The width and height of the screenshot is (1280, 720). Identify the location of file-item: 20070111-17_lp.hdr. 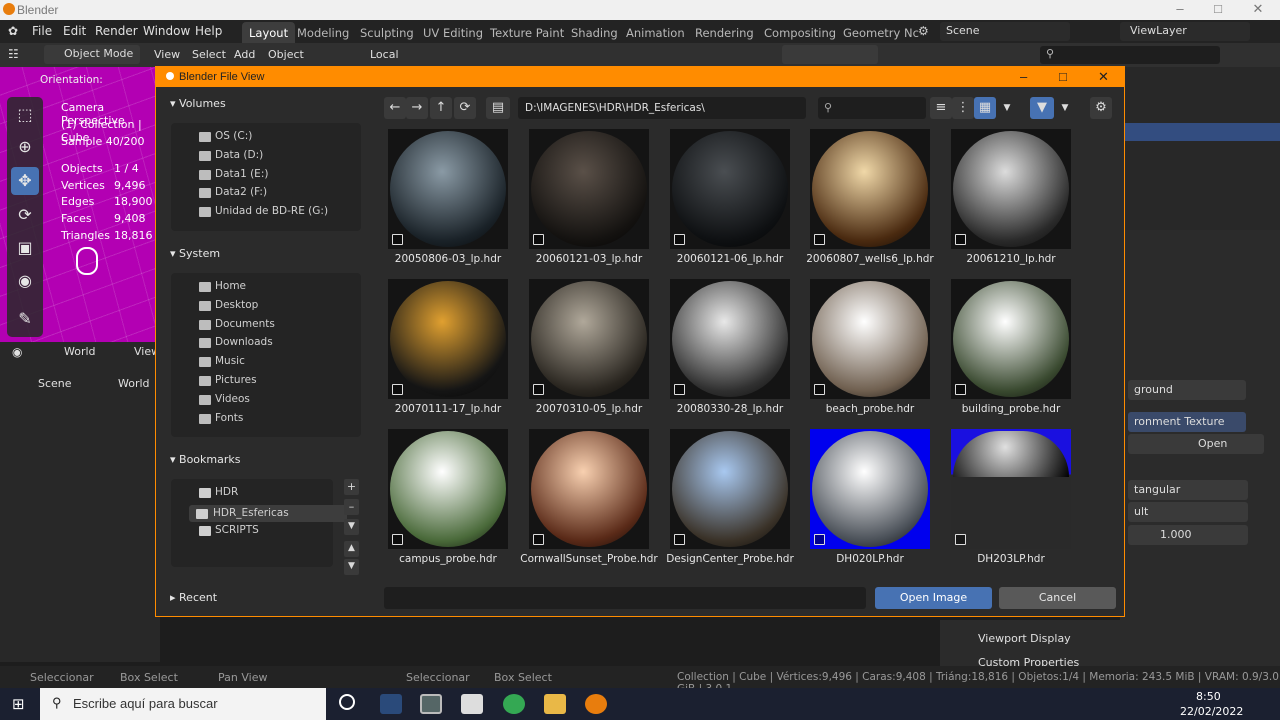
(448, 354).